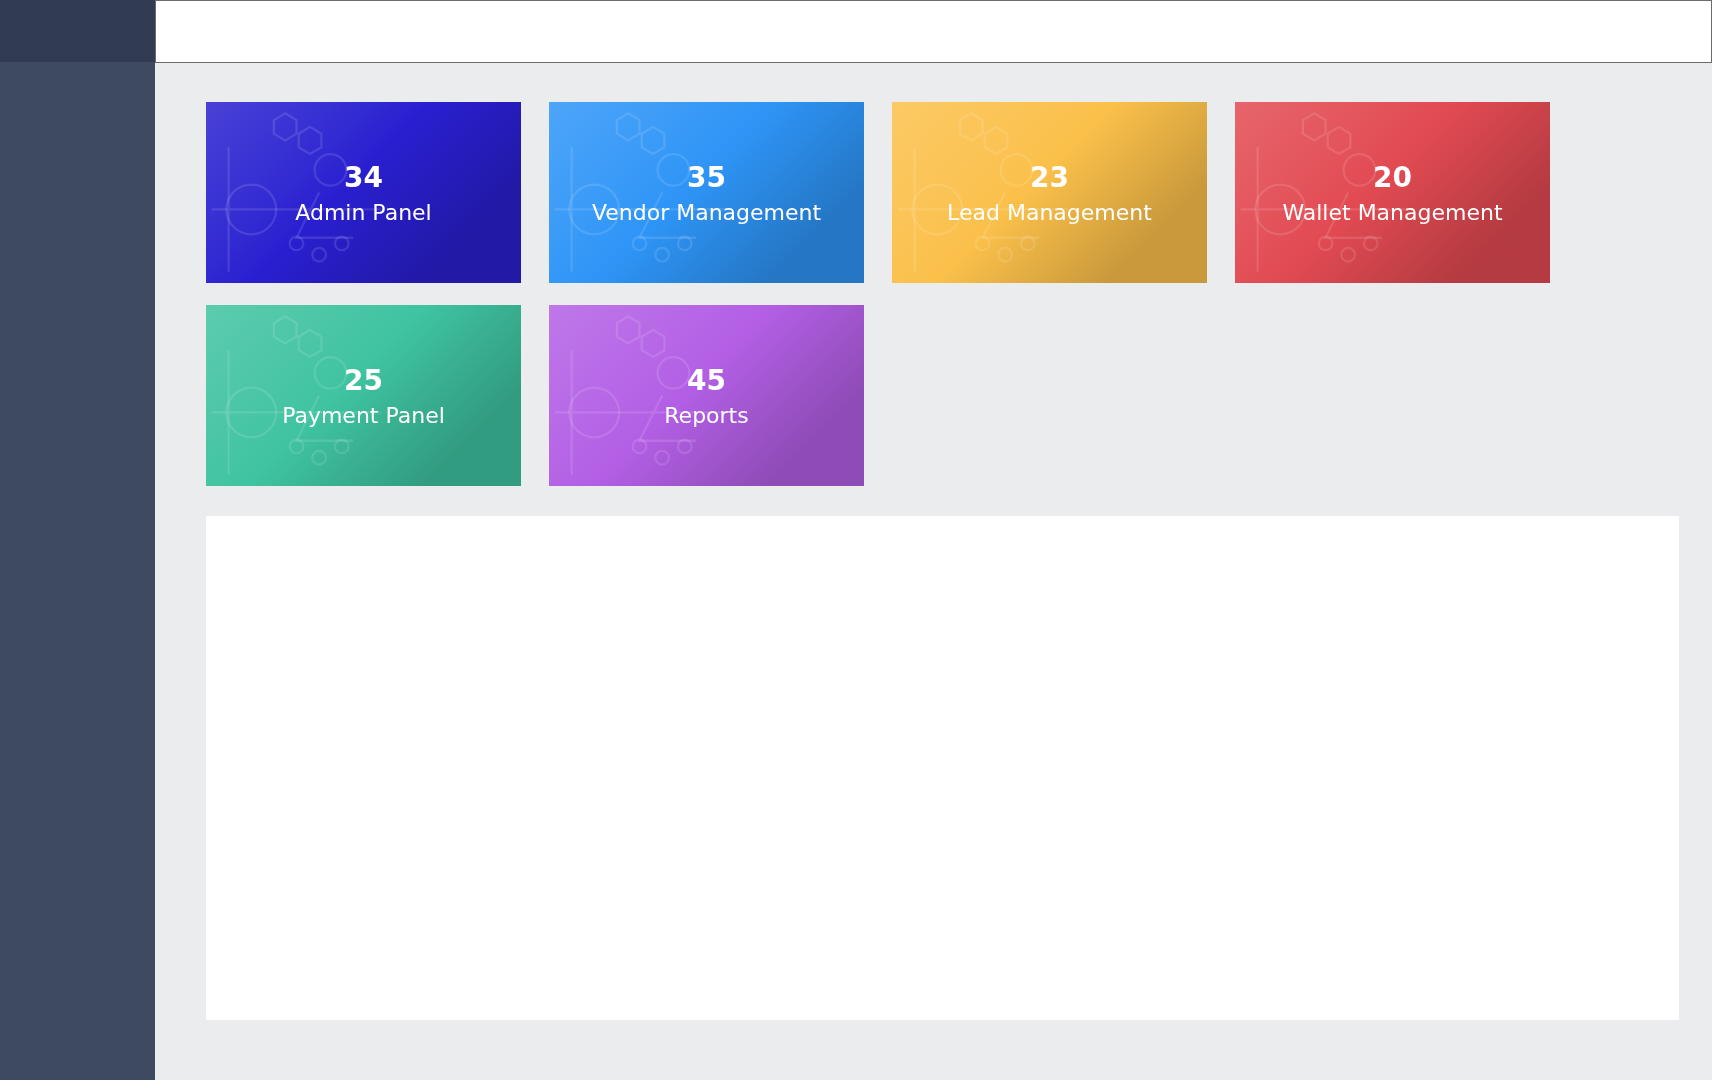 The image size is (1712, 1080). I want to click on card-count: 34, so click(363, 177).